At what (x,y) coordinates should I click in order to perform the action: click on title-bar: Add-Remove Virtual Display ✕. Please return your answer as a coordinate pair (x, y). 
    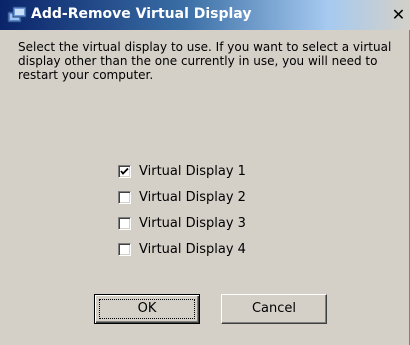
    Looking at the image, I should click on (205, 15).